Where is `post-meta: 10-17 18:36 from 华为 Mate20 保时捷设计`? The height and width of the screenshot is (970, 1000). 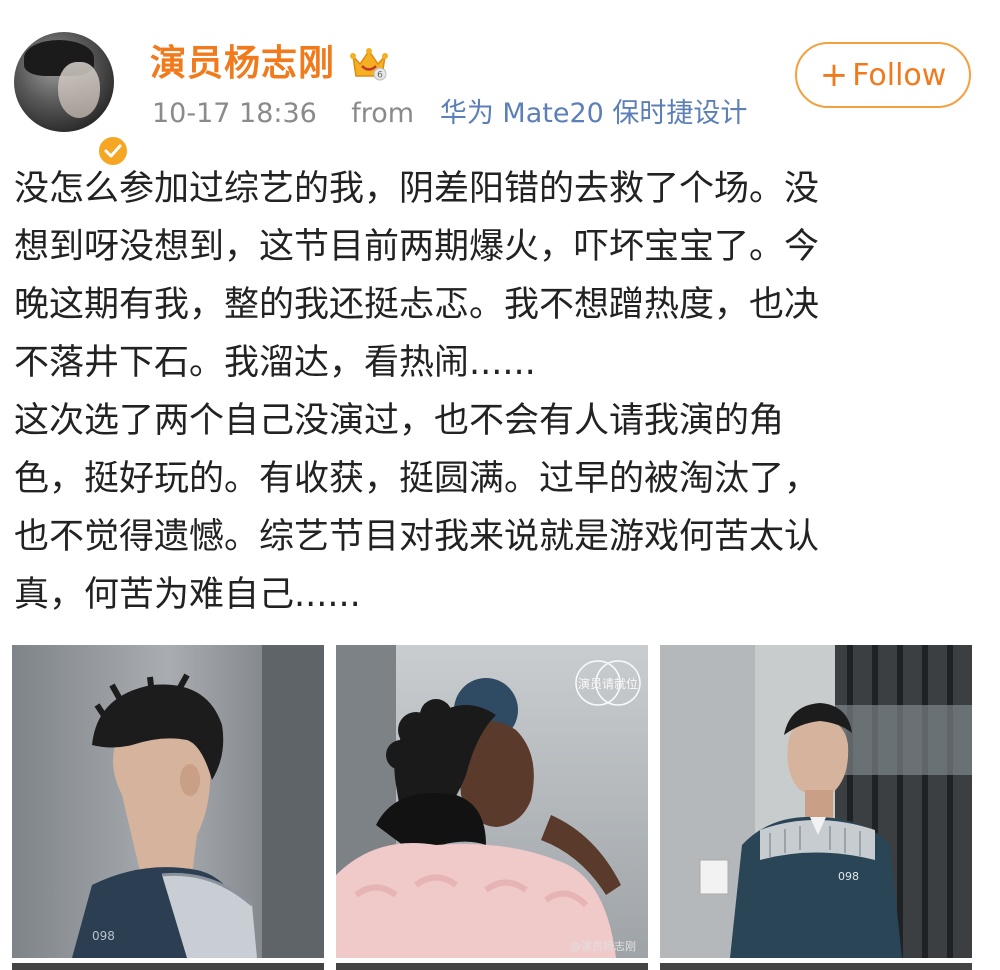
post-meta: 10-17 18:36 from 华为 Mate20 保时捷设计 is located at coordinates (449, 114).